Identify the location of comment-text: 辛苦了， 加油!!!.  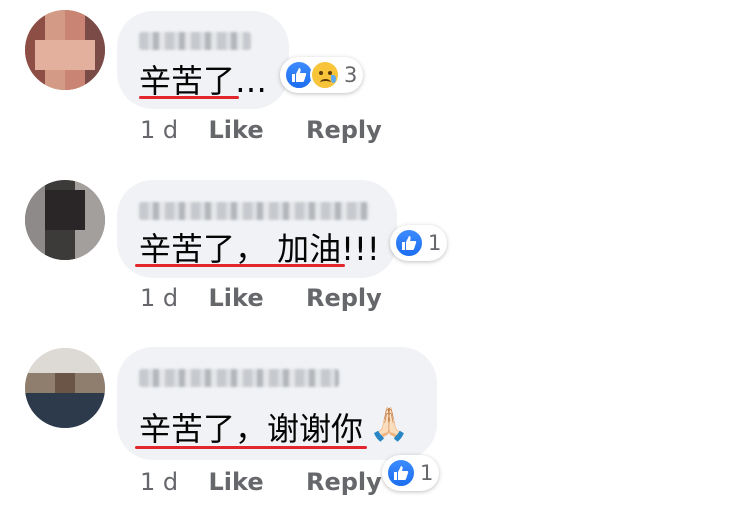
(259, 249).